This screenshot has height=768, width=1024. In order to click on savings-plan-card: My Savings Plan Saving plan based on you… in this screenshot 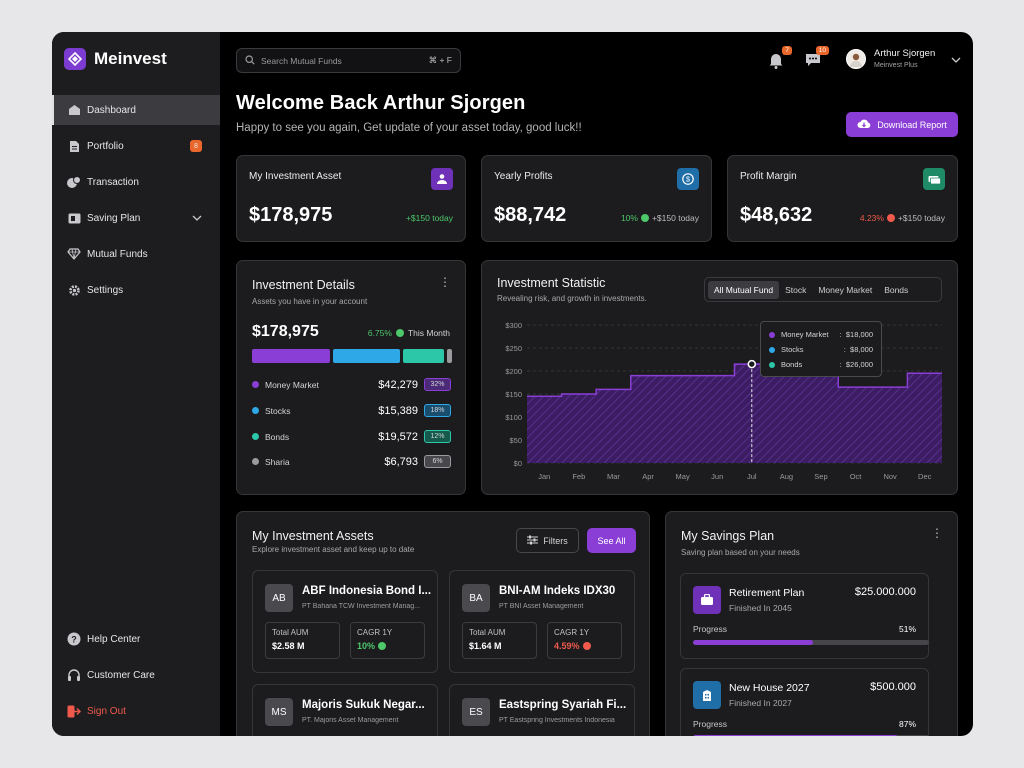, I will do `click(811, 623)`.